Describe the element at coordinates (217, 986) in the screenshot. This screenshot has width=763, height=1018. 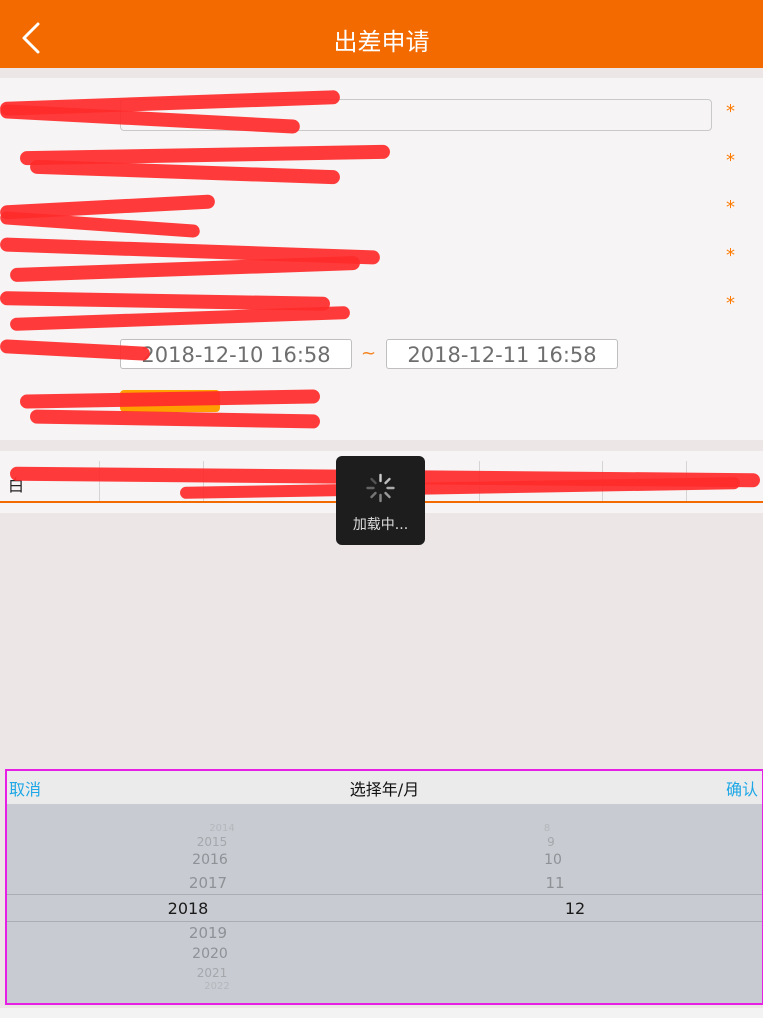
I see `year-option: 2022` at that location.